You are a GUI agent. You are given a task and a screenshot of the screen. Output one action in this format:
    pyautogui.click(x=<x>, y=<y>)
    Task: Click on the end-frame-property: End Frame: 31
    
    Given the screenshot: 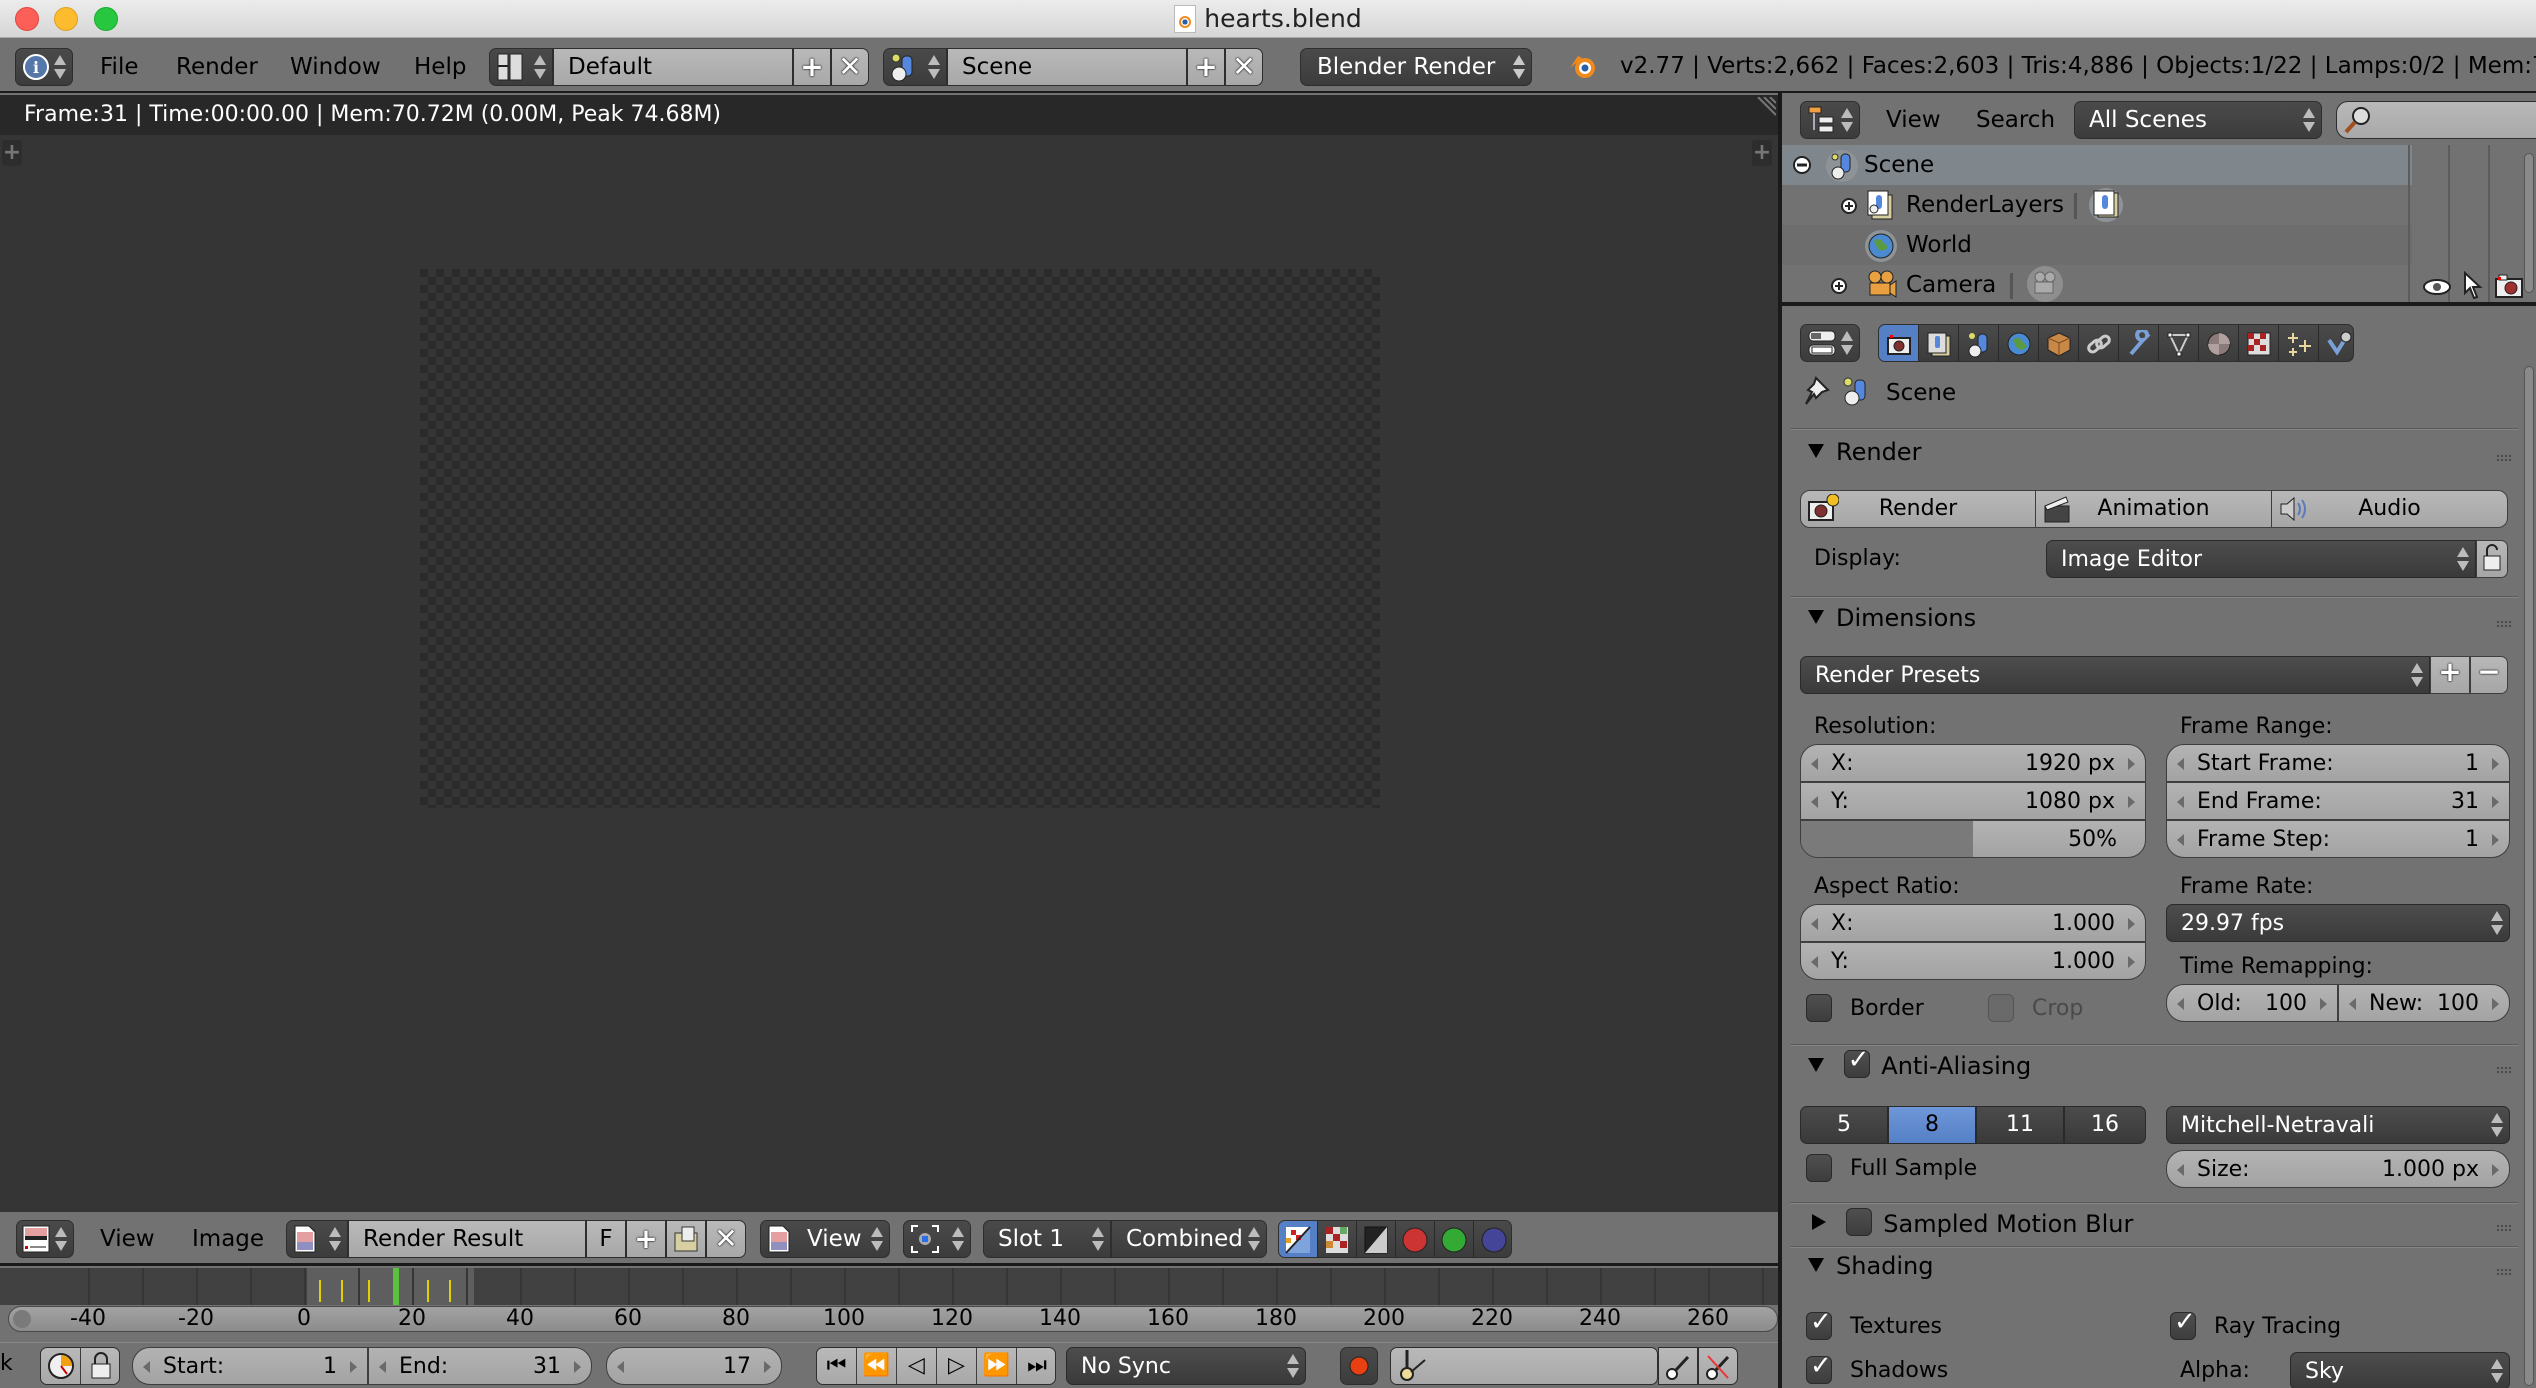 What is the action you would take?
    pyautogui.click(x=2338, y=801)
    